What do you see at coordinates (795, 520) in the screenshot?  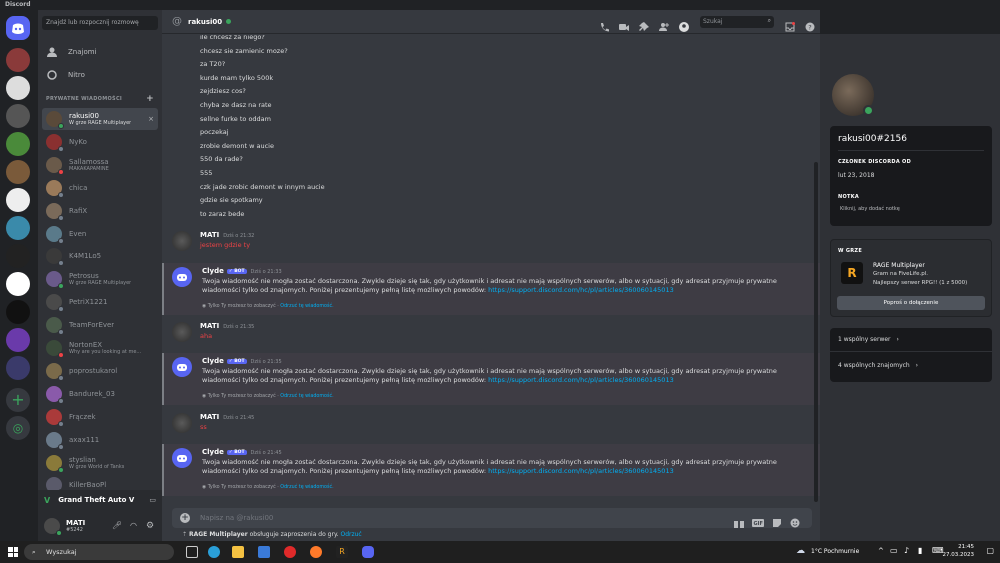 I see `emoji-icon` at bounding box center [795, 520].